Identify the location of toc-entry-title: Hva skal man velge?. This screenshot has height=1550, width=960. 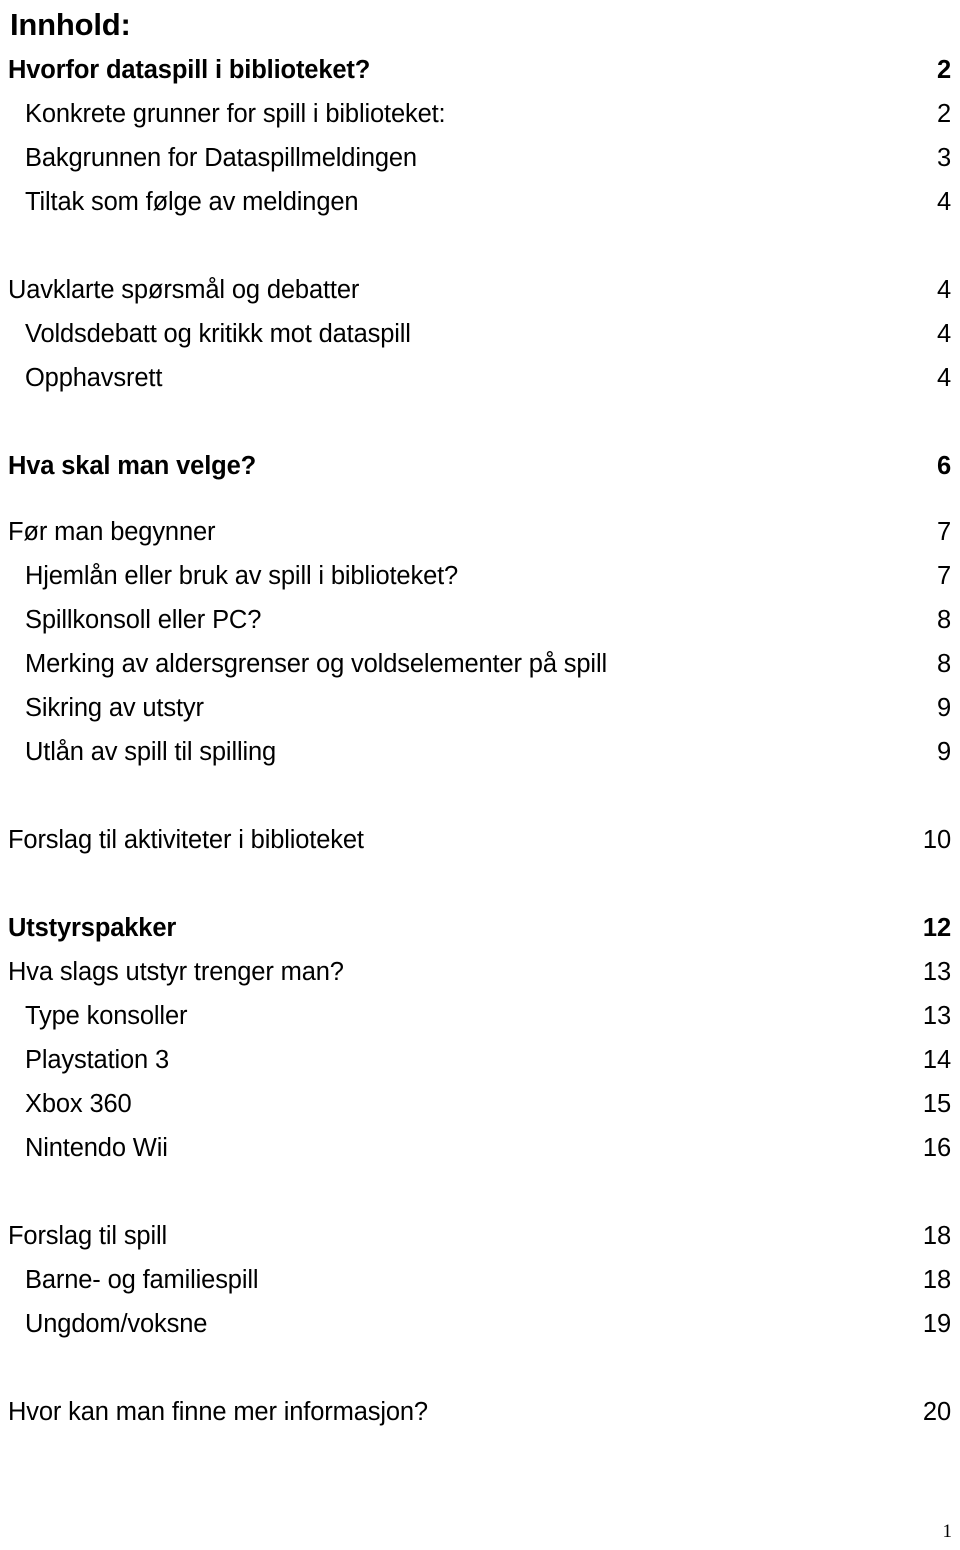
(132, 466).